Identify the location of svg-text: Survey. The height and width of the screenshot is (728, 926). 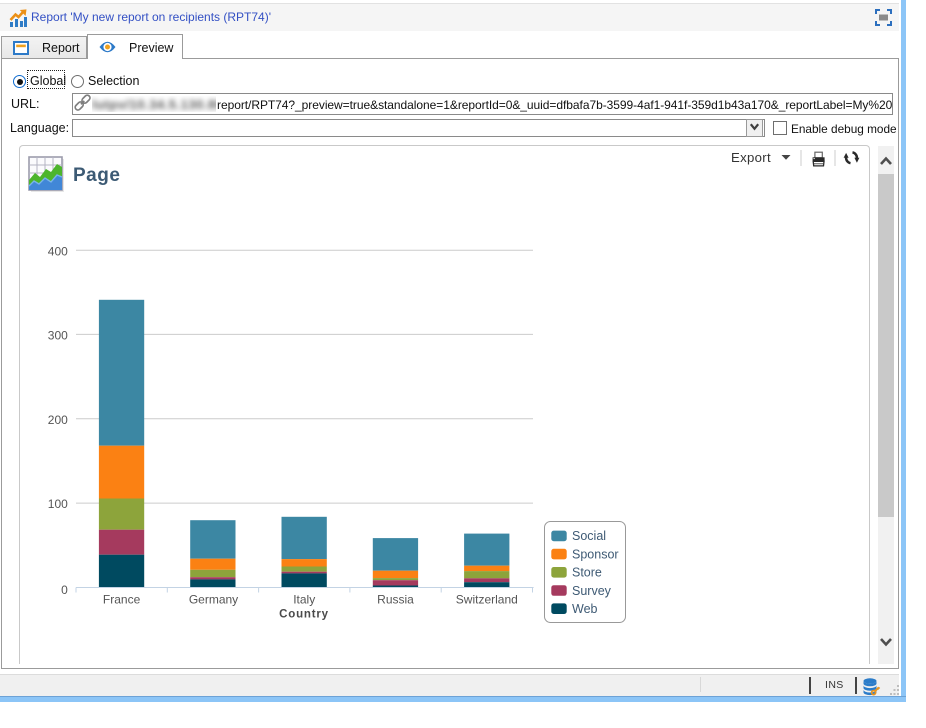
(592, 591).